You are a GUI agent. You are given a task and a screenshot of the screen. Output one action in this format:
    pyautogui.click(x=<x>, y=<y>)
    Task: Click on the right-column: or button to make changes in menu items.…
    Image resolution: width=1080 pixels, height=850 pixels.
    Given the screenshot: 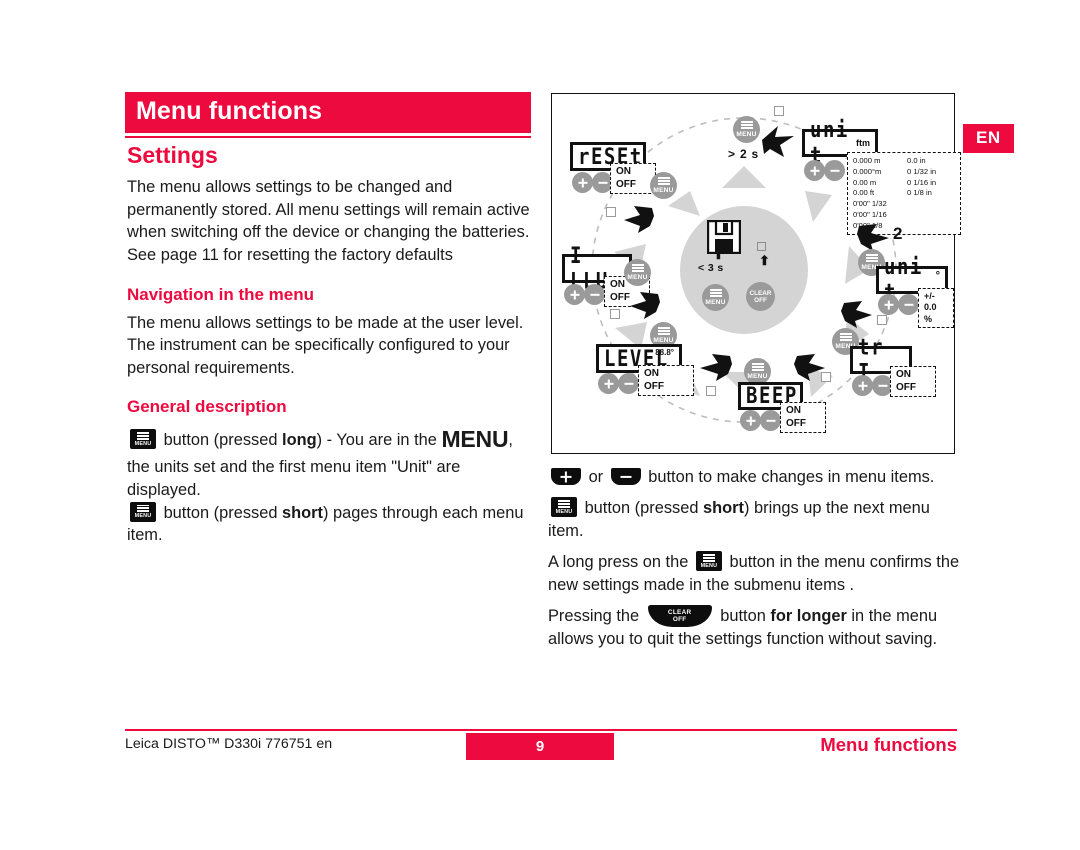 What is the action you would take?
    pyautogui.click(x=758, y=562)
    